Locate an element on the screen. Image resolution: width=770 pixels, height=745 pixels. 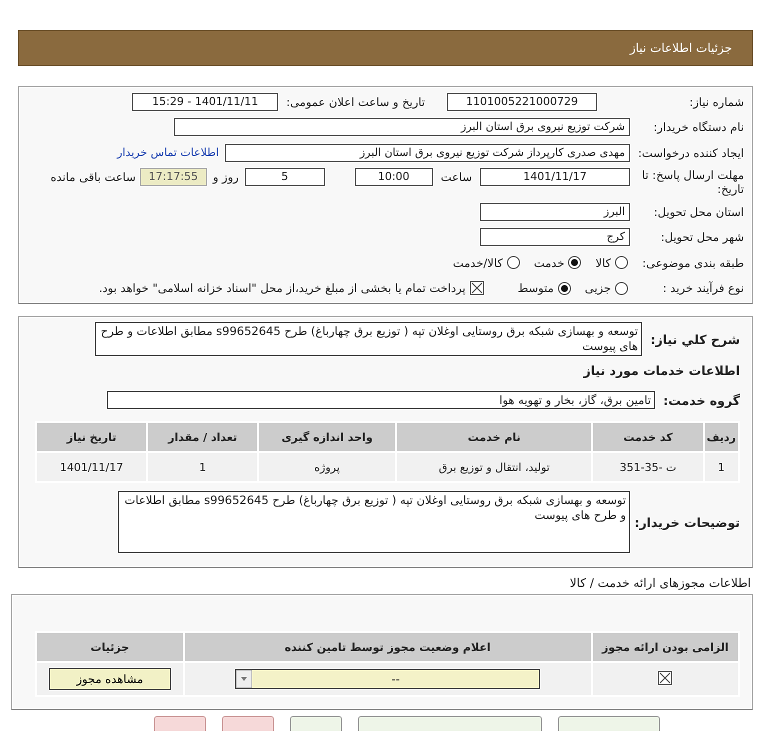
column-header: نام خدمت is located at coordinates (494, 437).